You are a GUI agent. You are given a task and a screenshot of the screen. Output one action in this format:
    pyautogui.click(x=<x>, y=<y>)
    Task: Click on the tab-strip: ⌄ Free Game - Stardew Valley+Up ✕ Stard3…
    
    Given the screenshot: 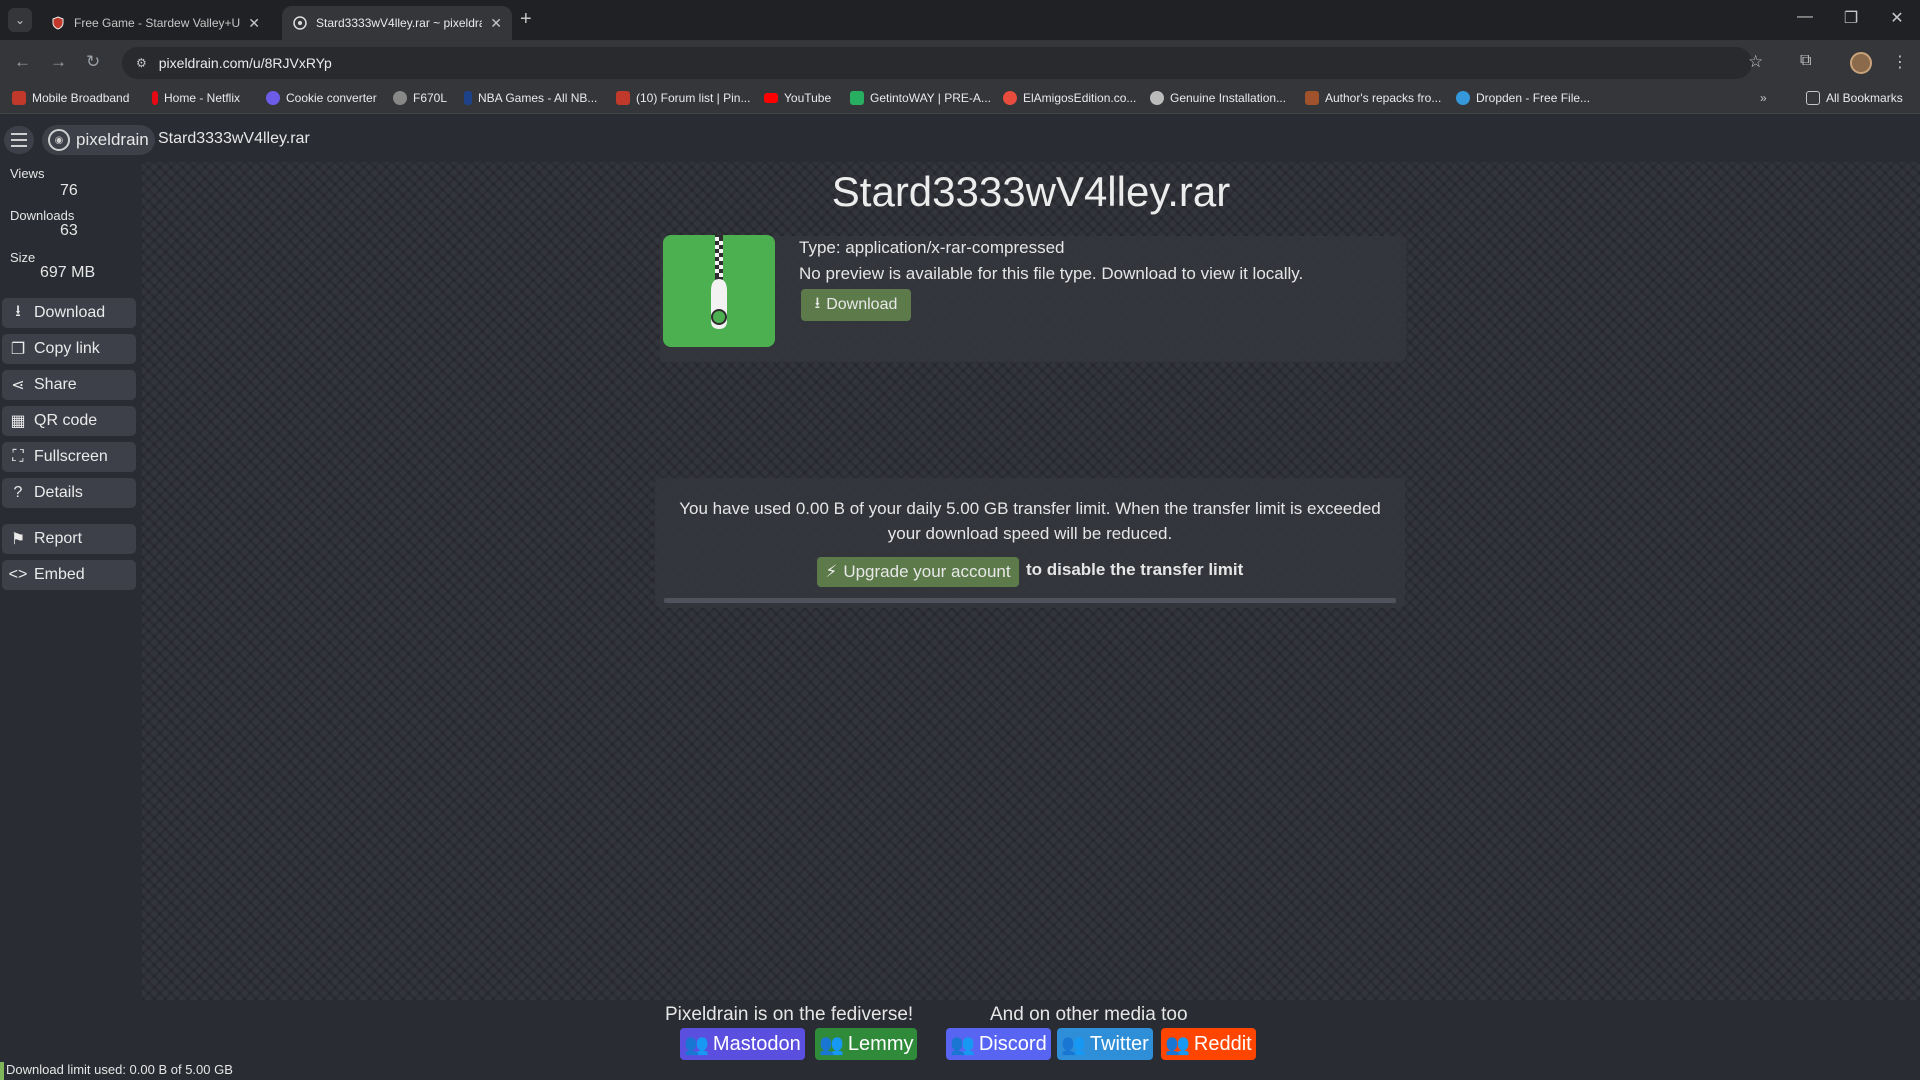 What is the action you would take?
    pyautogui.click(x=960, y=20)
    